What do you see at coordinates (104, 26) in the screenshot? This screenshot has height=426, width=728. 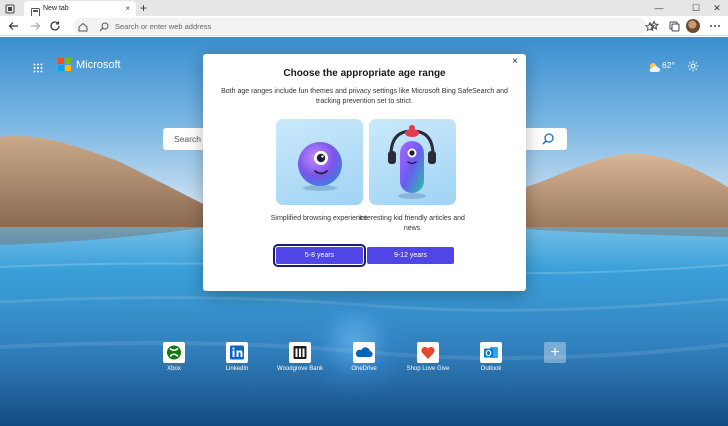 I see `search-icon` at bounding box center [104, 26].